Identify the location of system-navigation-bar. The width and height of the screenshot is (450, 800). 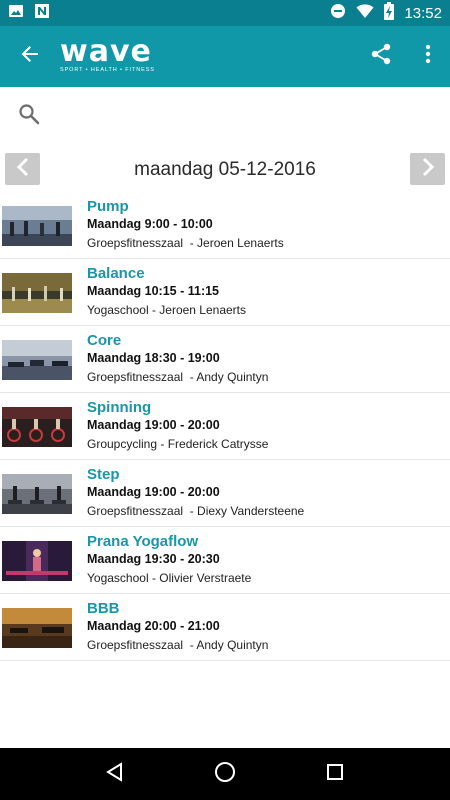
(225, 774).